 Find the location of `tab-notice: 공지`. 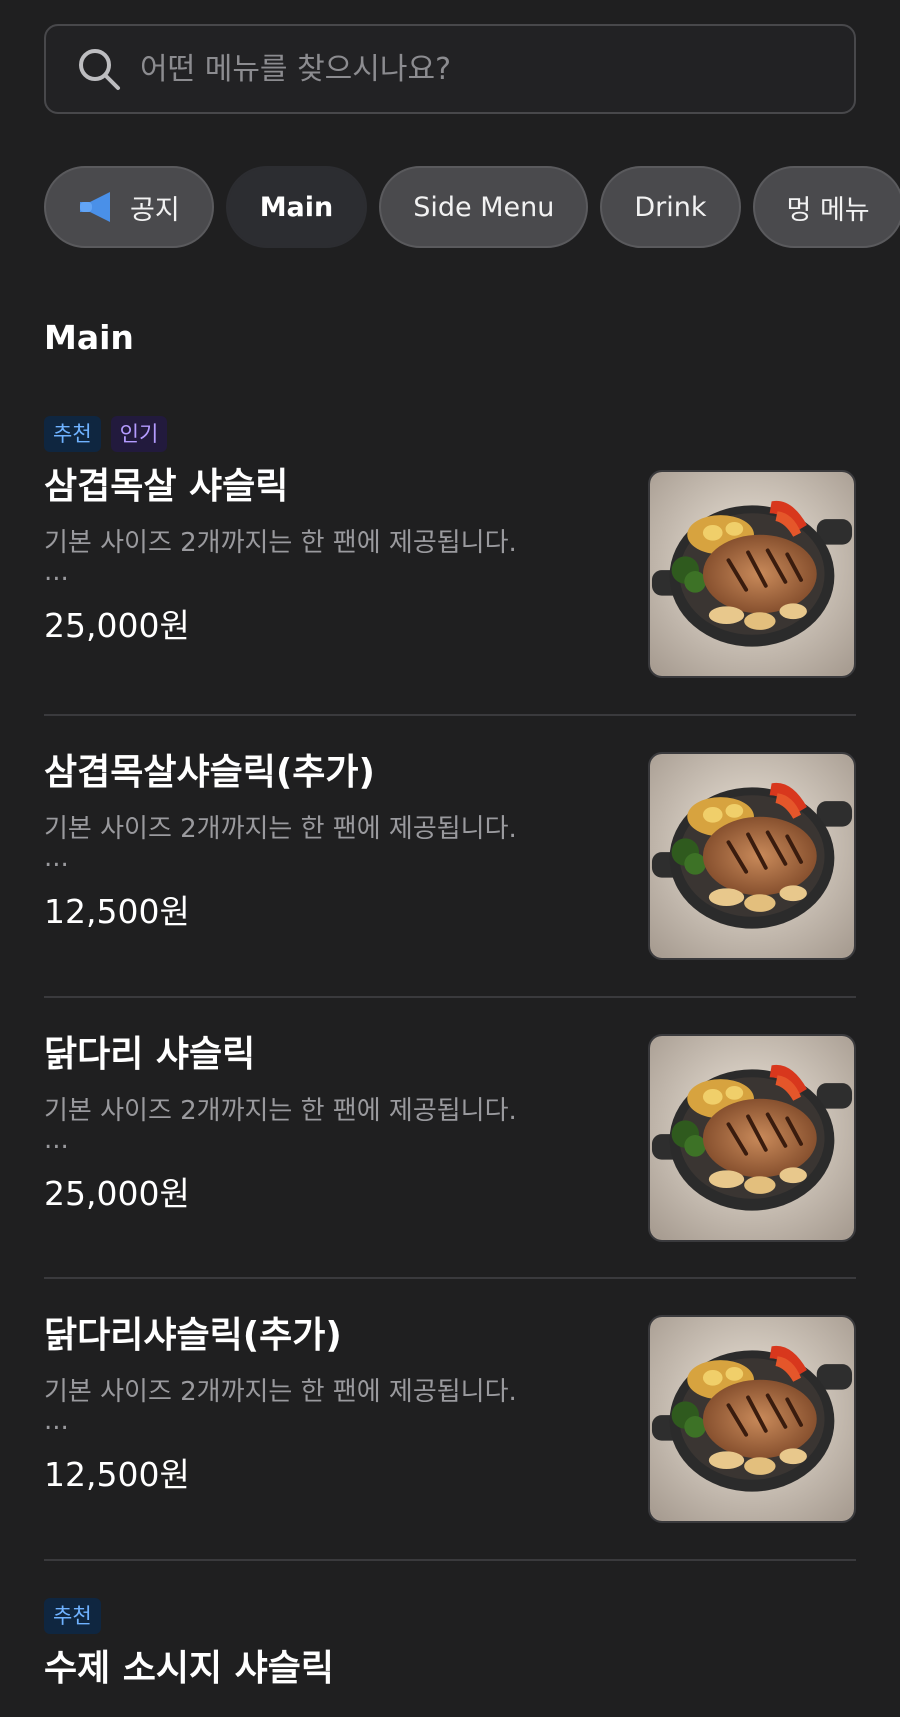

tab-notice: 공지 is located at coordinates (129, 207).